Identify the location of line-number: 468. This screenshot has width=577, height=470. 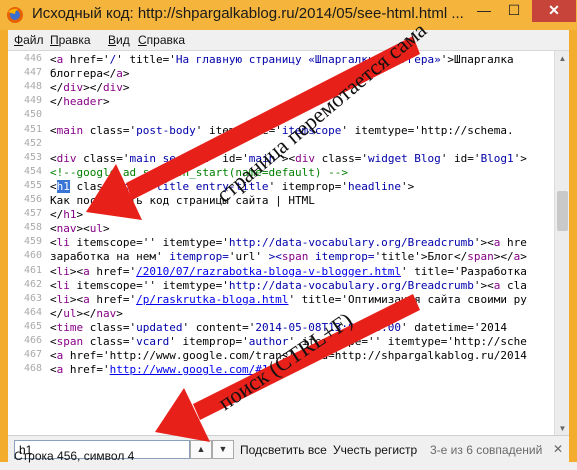
(32, 369).